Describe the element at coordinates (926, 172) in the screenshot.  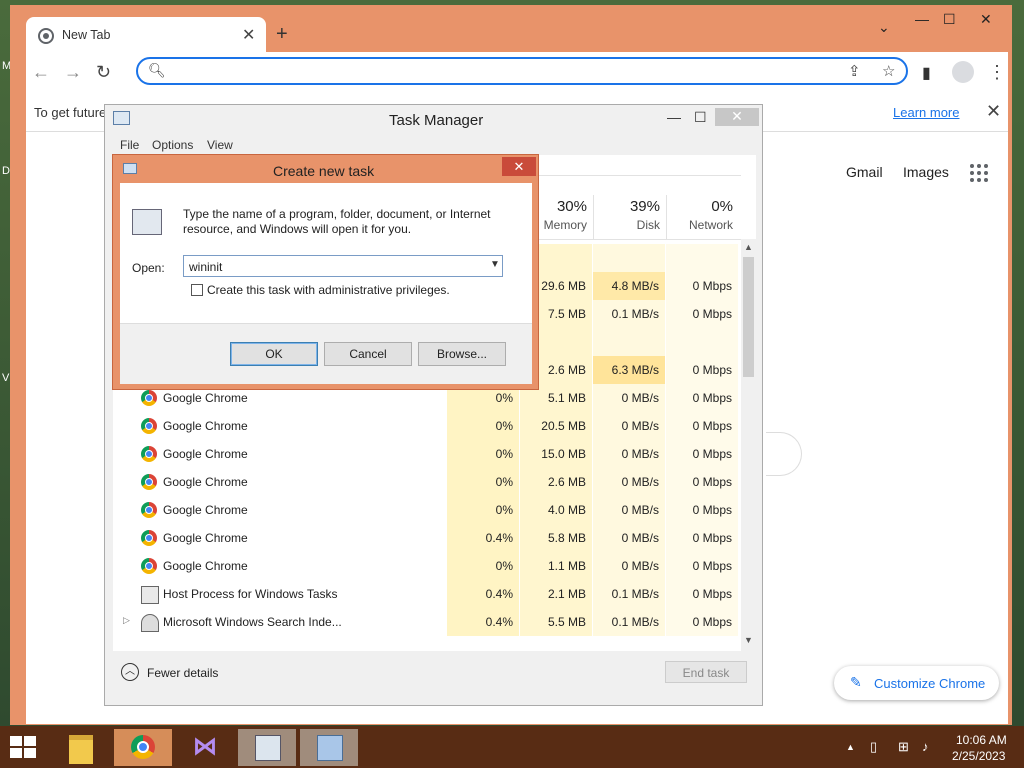
I see `images-link: Images` at that location.